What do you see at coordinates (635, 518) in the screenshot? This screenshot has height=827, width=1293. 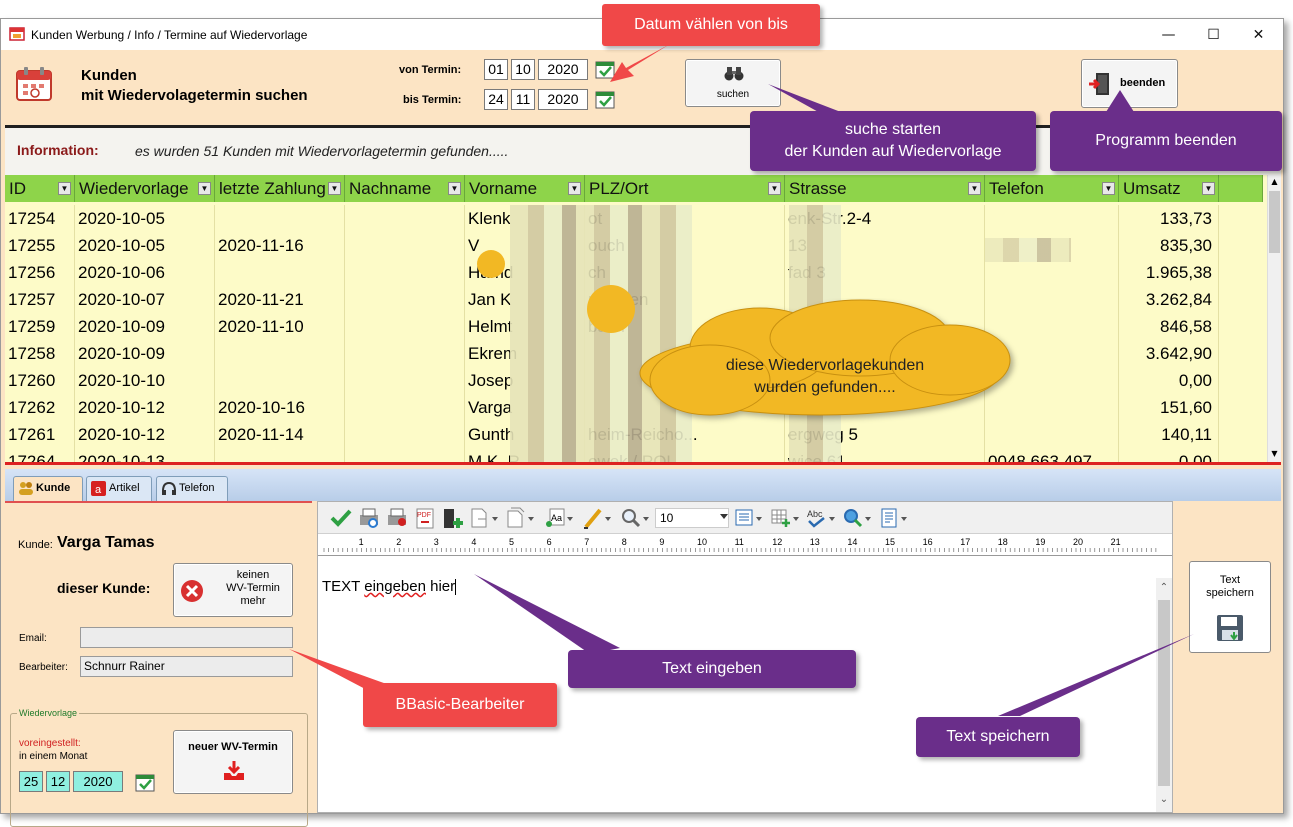 I see `zoom-icon` at bounding box center [635, 518].